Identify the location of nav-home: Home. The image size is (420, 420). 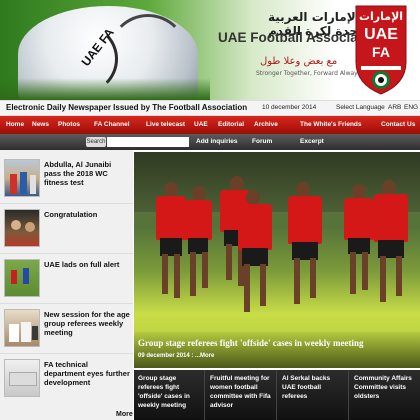
(15, 124).